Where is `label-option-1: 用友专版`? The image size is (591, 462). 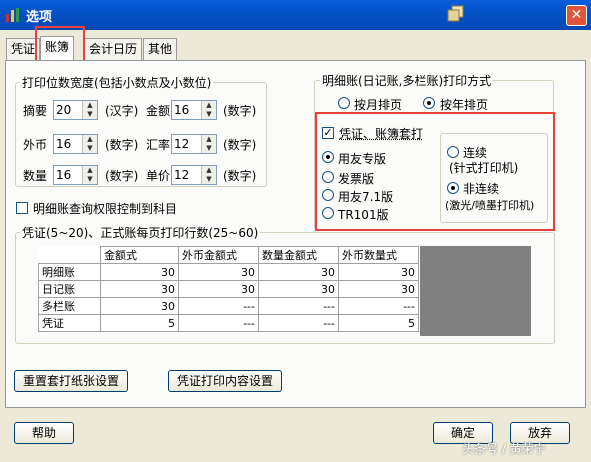 label-option-1: 用友专版 is located at coordinates (362, 159).